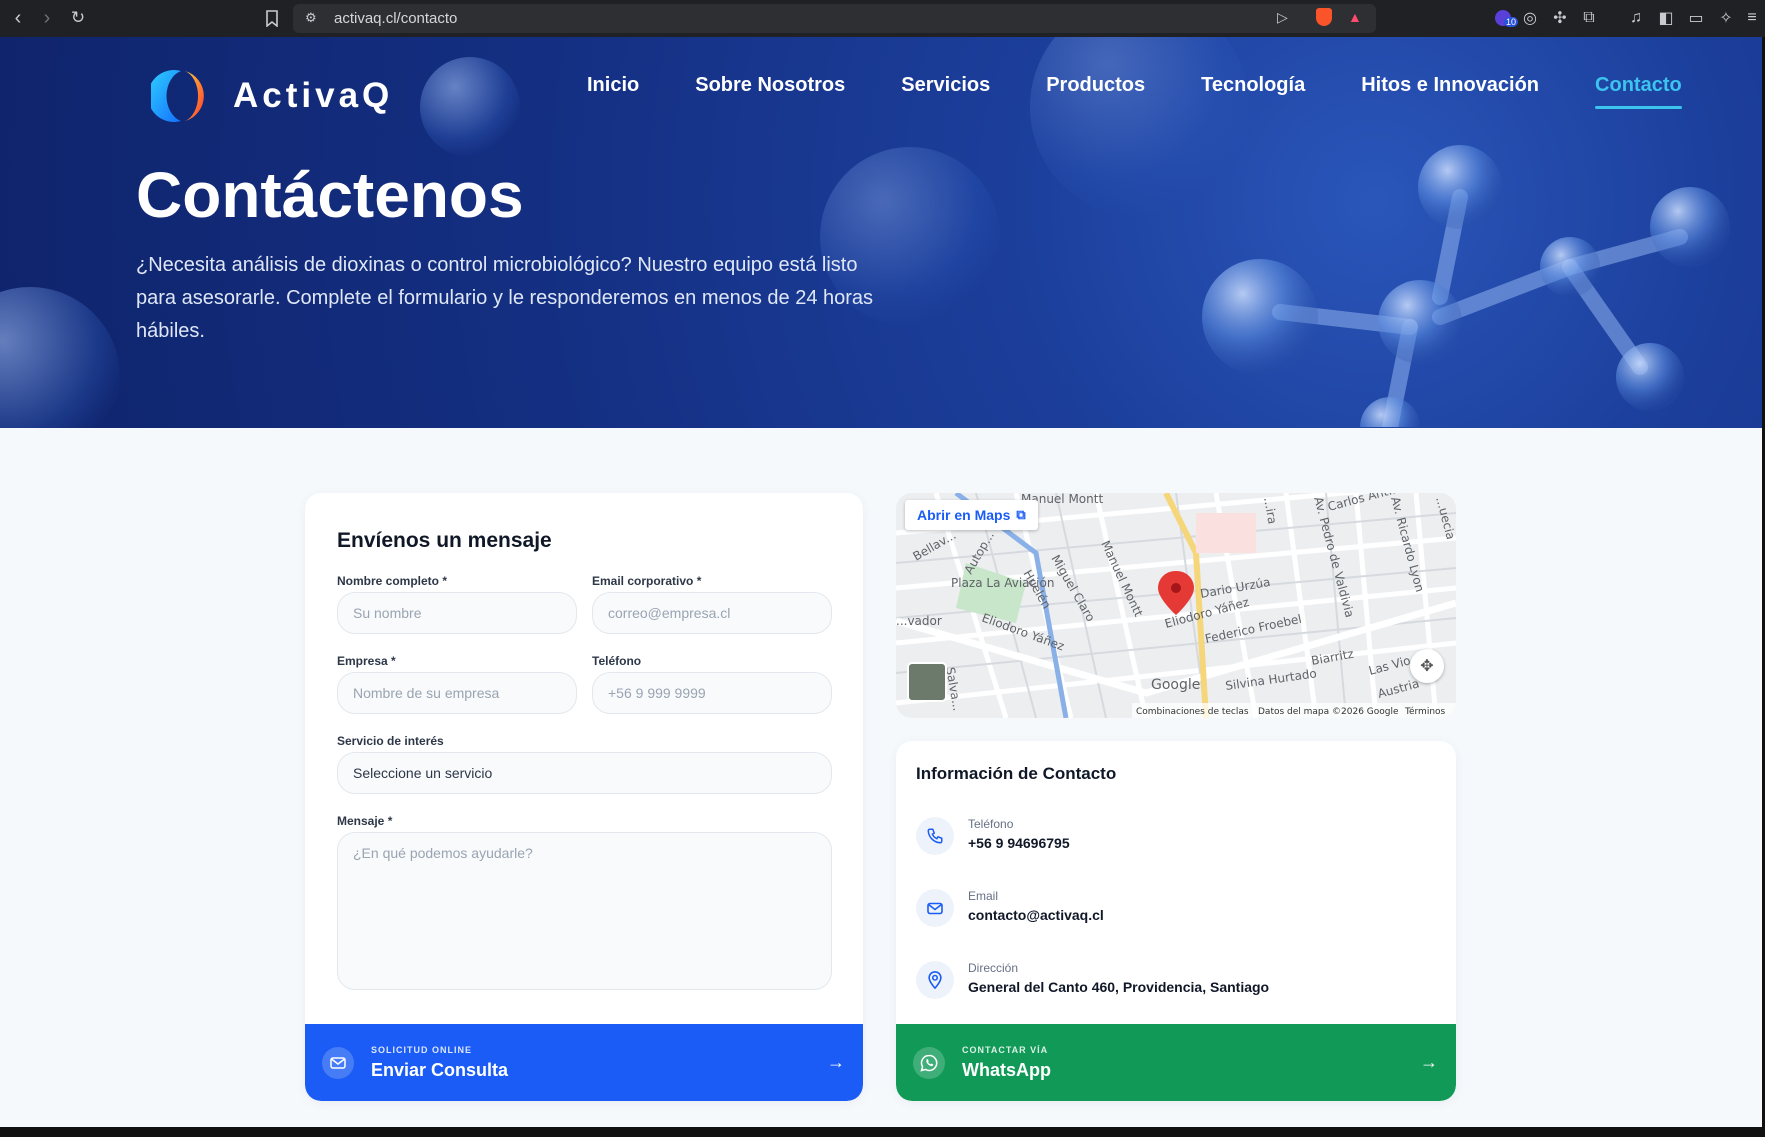  What do you see at coordinates (584, 1062) in the screenshot?
I see `submit-button: SOLICITUD ONLINE Enviar Consulta →` at bounding box center [584, 1062].